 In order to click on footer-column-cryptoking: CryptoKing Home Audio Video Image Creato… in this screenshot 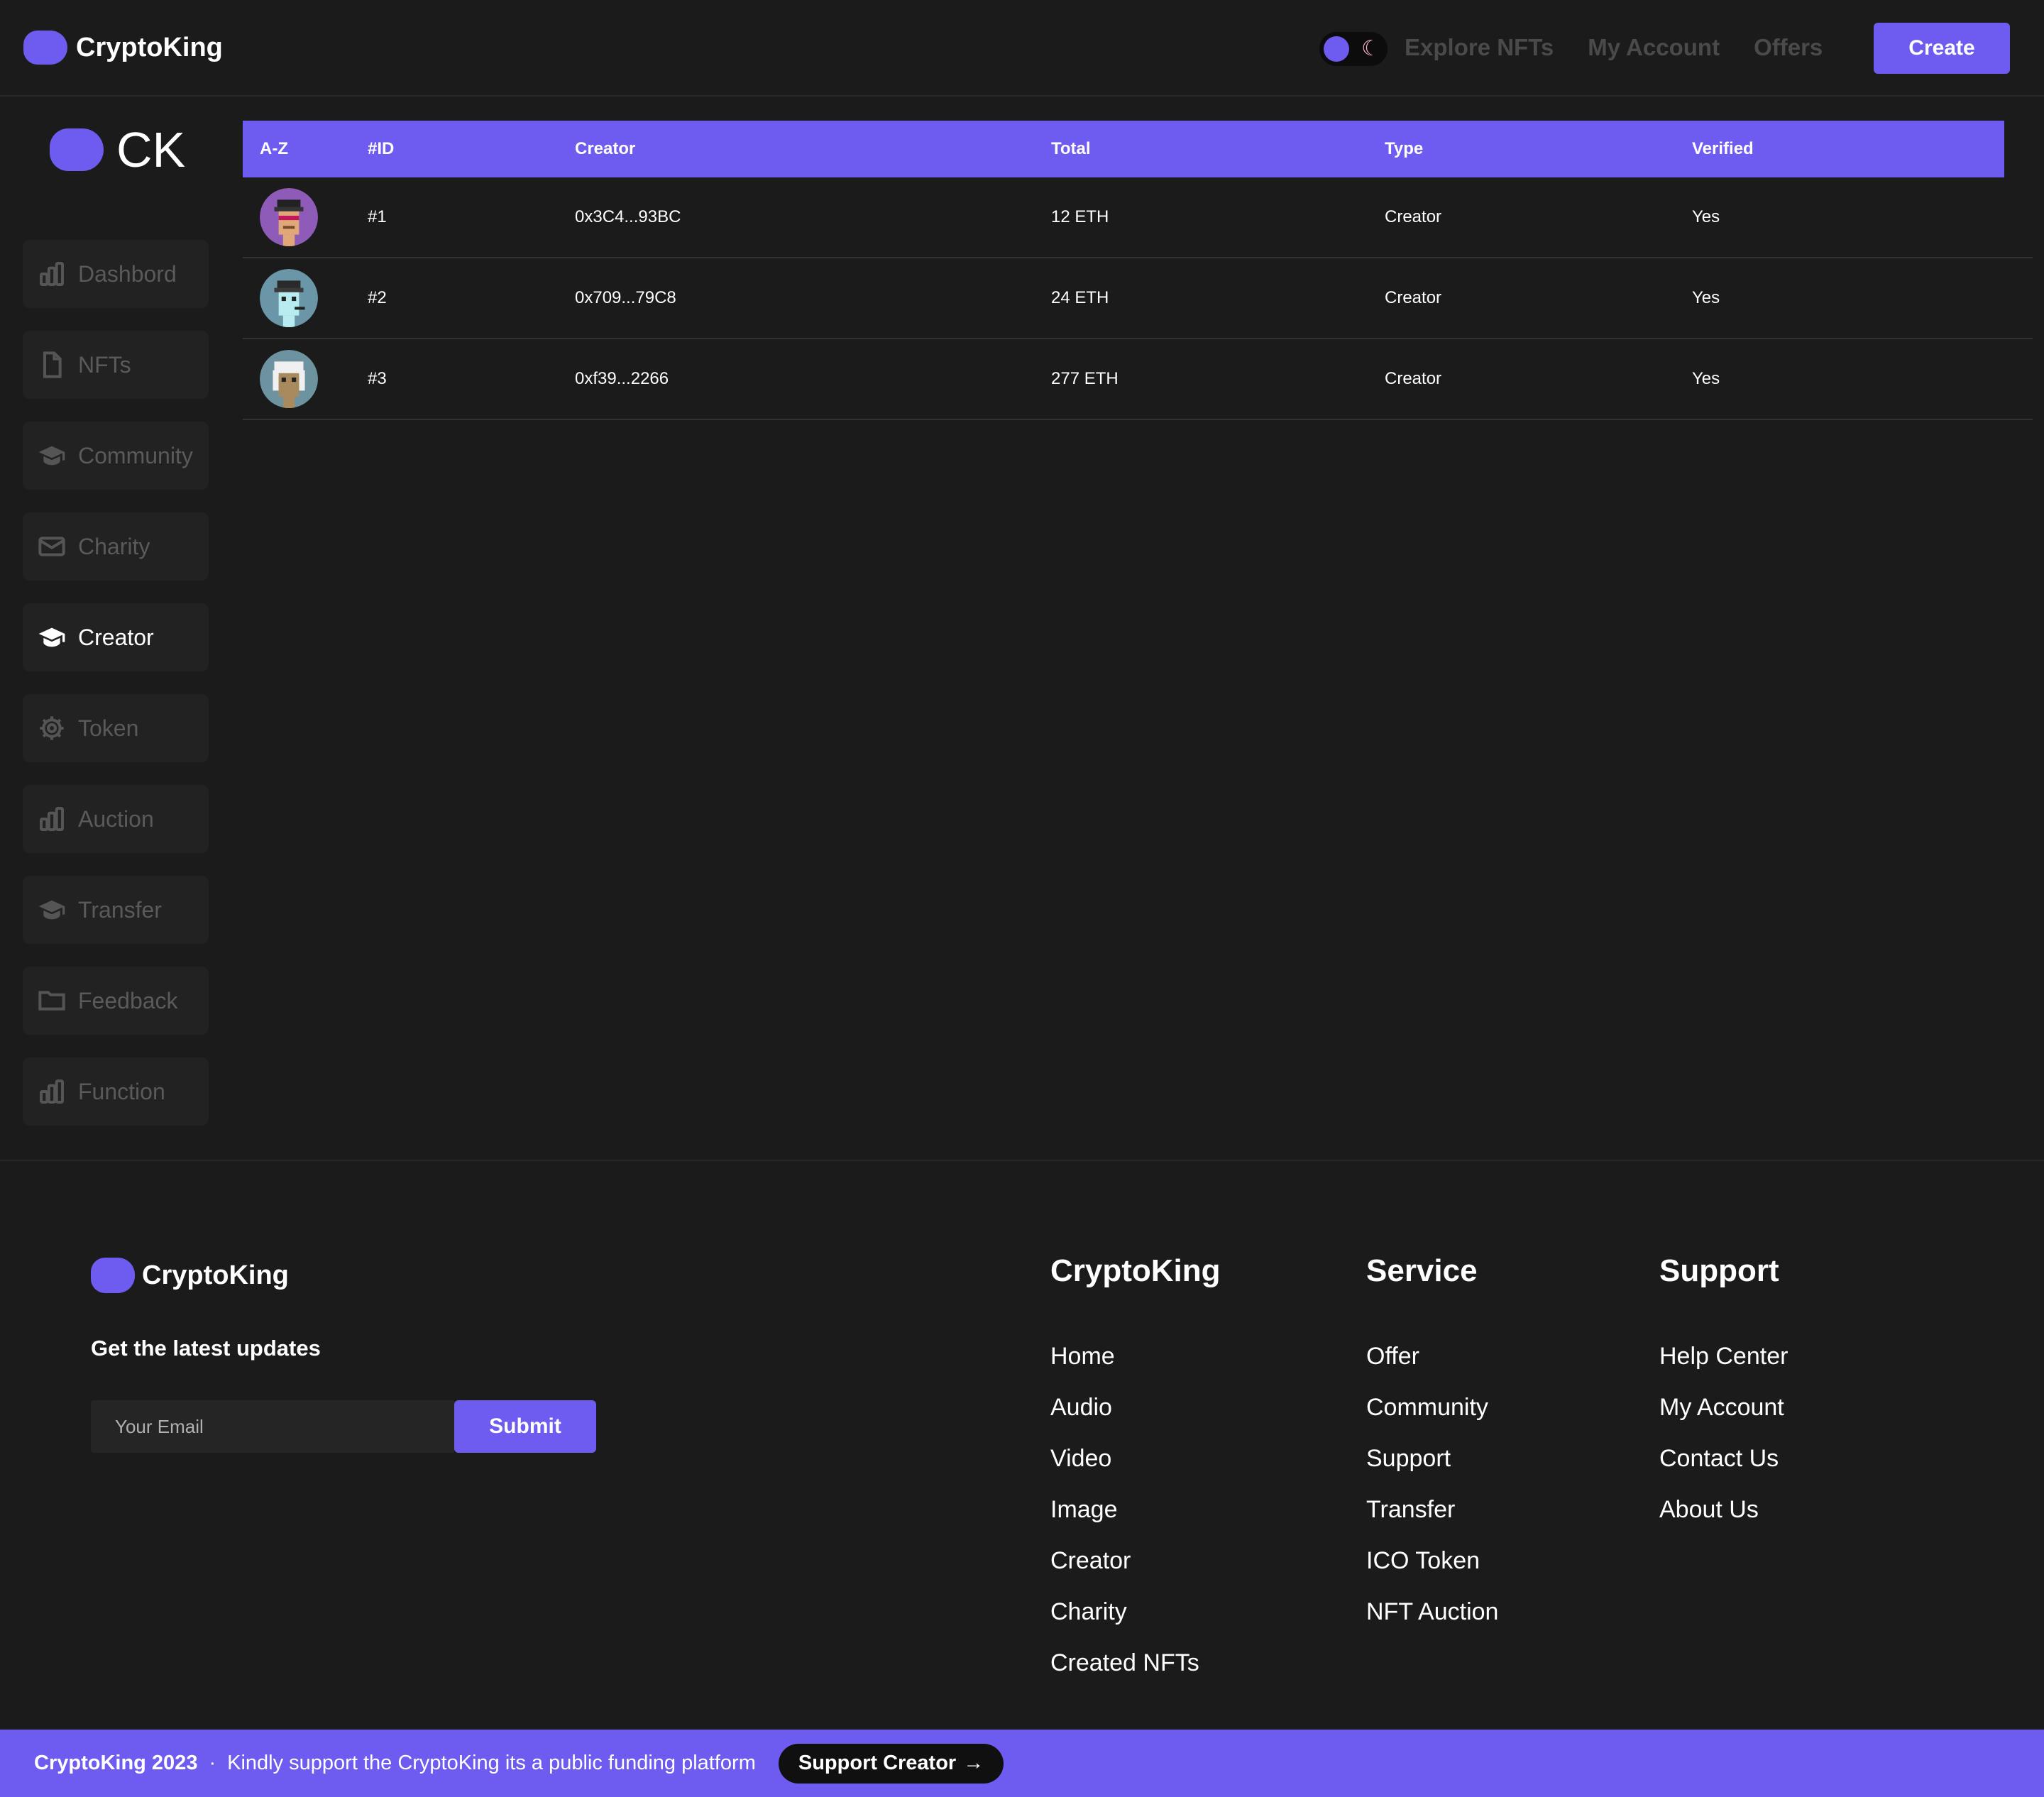, I will do `click(1135, 1476)`.